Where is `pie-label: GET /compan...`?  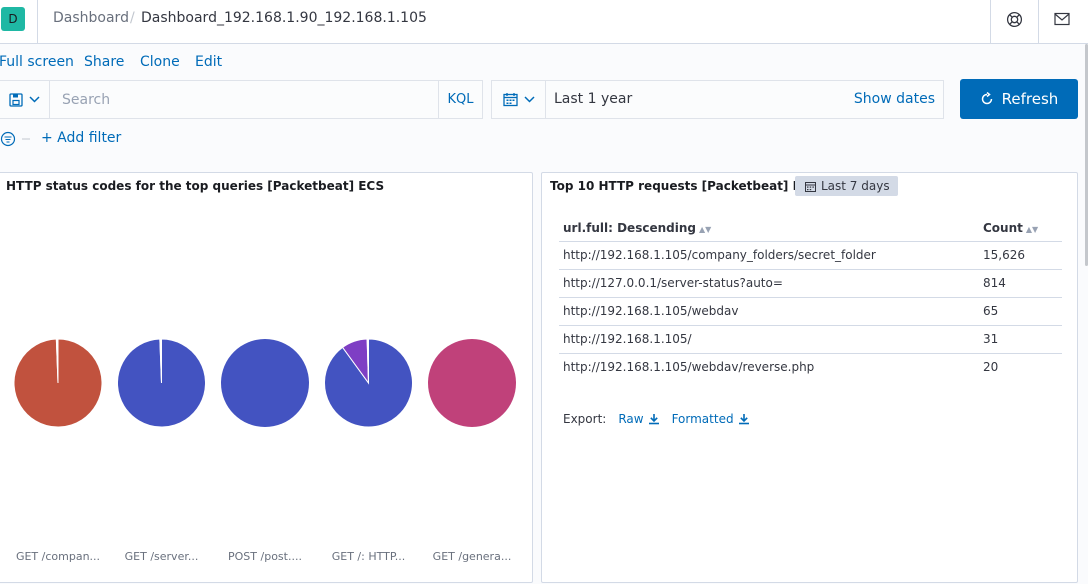
pie-label: GET /compan... is located at coordinates (58, 556).